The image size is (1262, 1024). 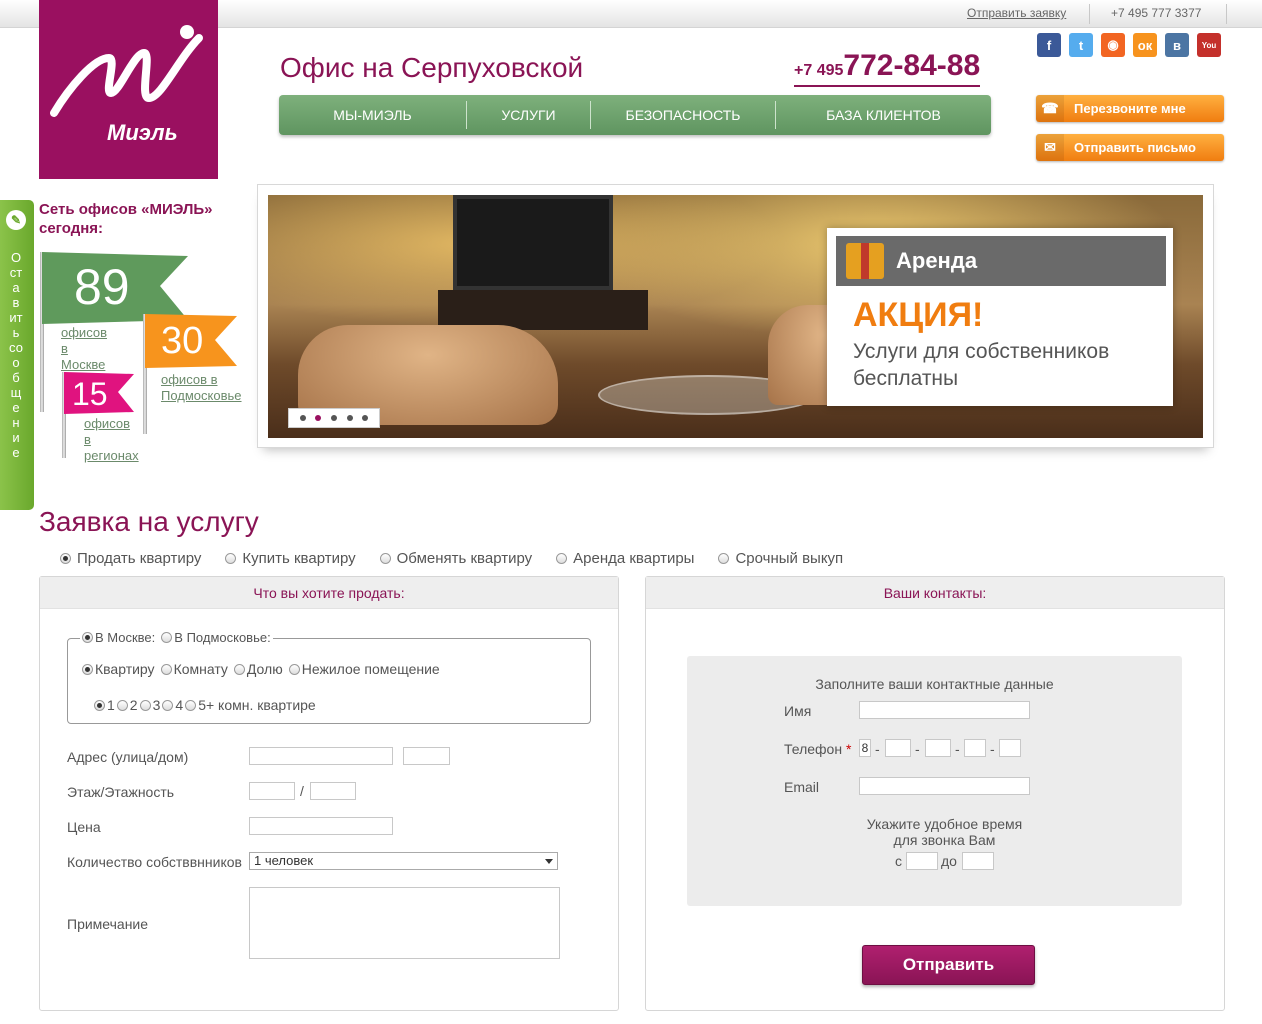 I want to click on promo-header: Аренда, so click(x=1001, y=261).